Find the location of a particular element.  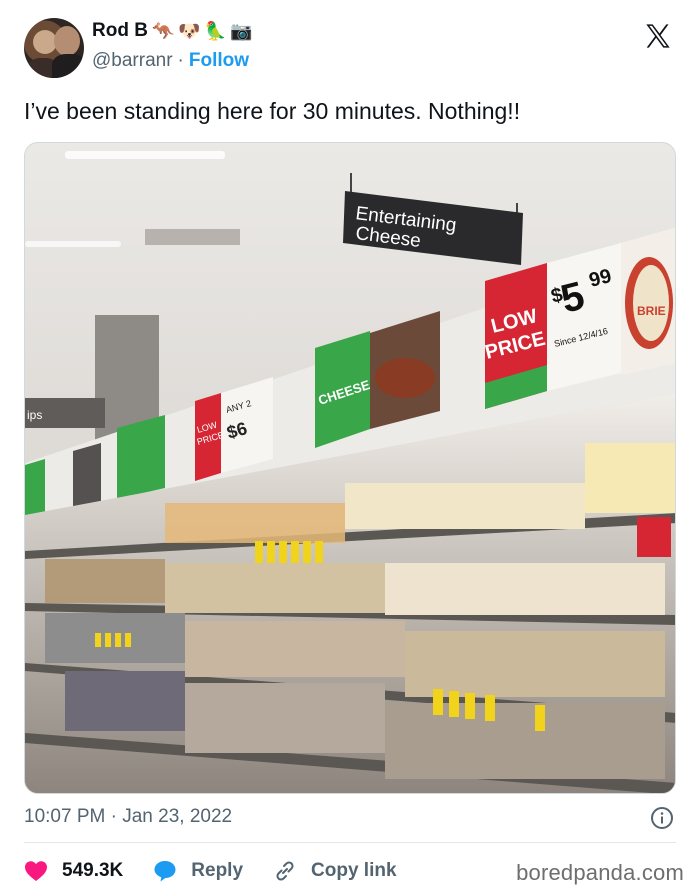

follow-button: Follow is located at coordinates (219, 61).